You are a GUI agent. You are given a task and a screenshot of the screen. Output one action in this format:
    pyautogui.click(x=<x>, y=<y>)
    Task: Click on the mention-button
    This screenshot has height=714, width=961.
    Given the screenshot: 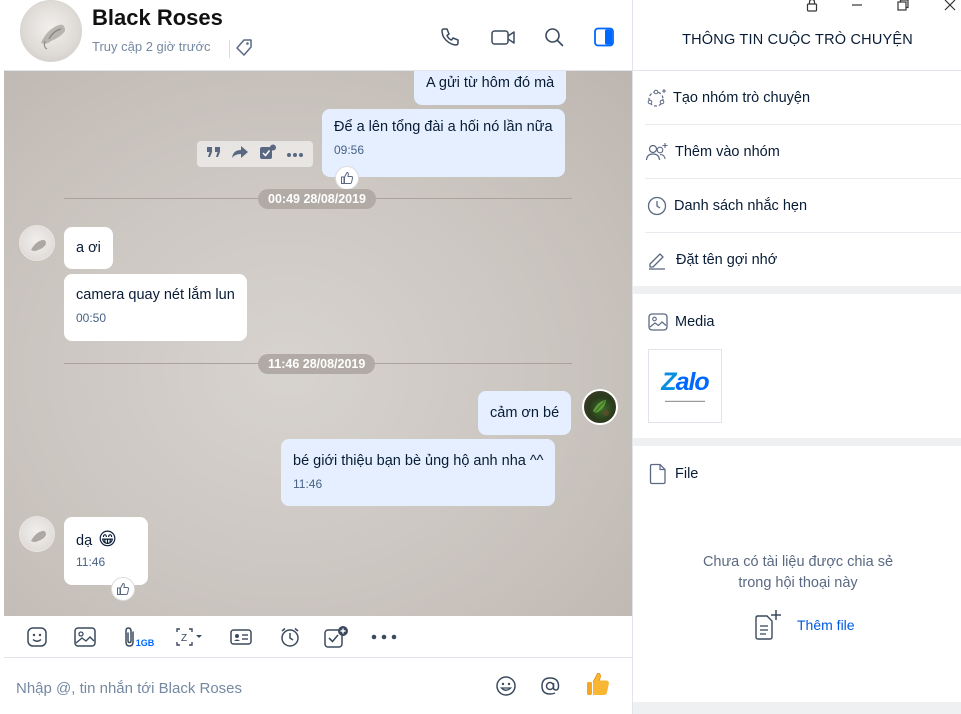 What is the action you would take?
    pyautogui.click(x=550, y=686)
    